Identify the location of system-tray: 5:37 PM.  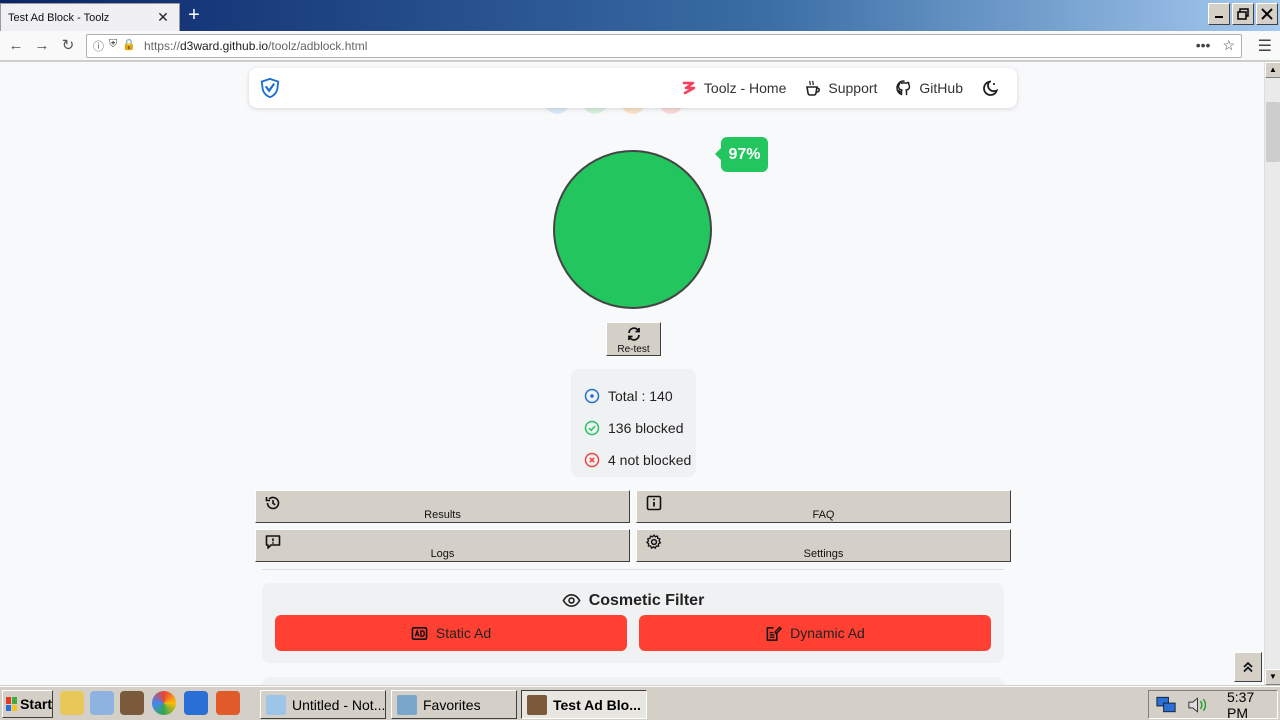
(1213, 704).